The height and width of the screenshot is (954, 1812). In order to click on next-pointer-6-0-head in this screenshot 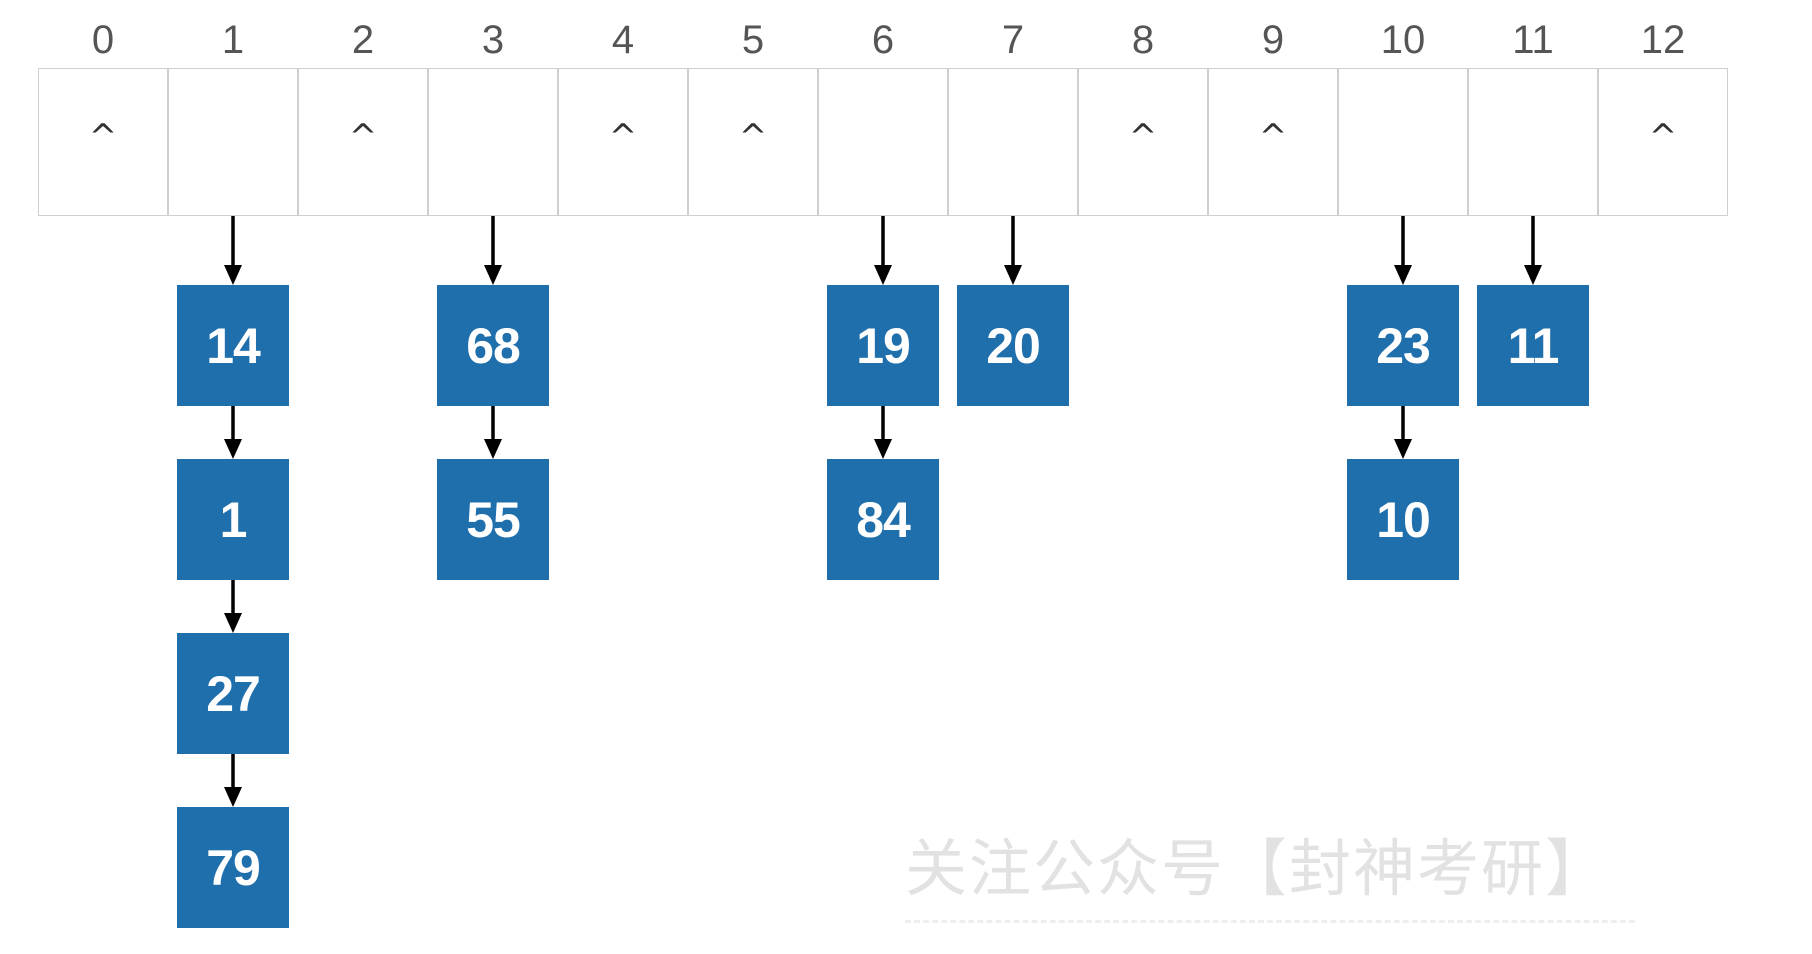, I will do `click(883, 449)`.